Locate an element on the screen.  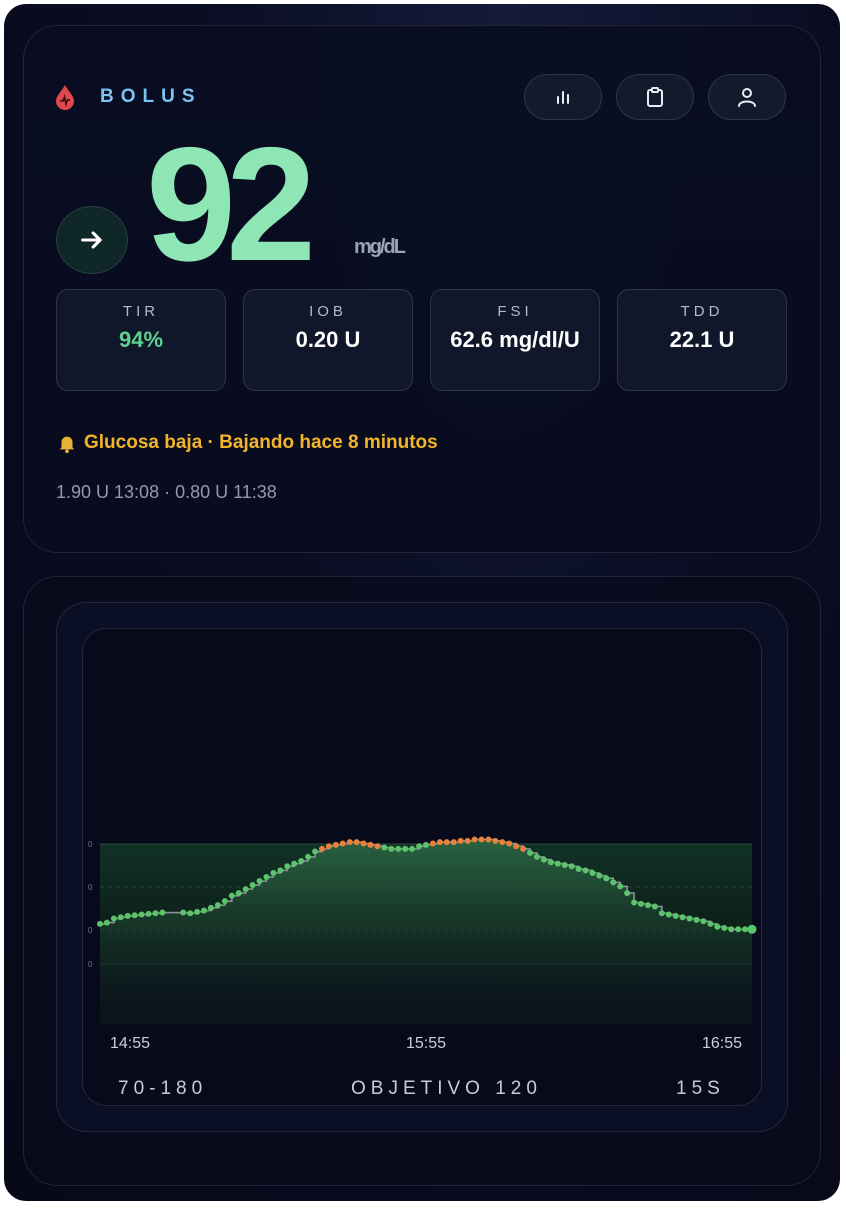
stat-label: TDD is located at coordinates (702, 311).